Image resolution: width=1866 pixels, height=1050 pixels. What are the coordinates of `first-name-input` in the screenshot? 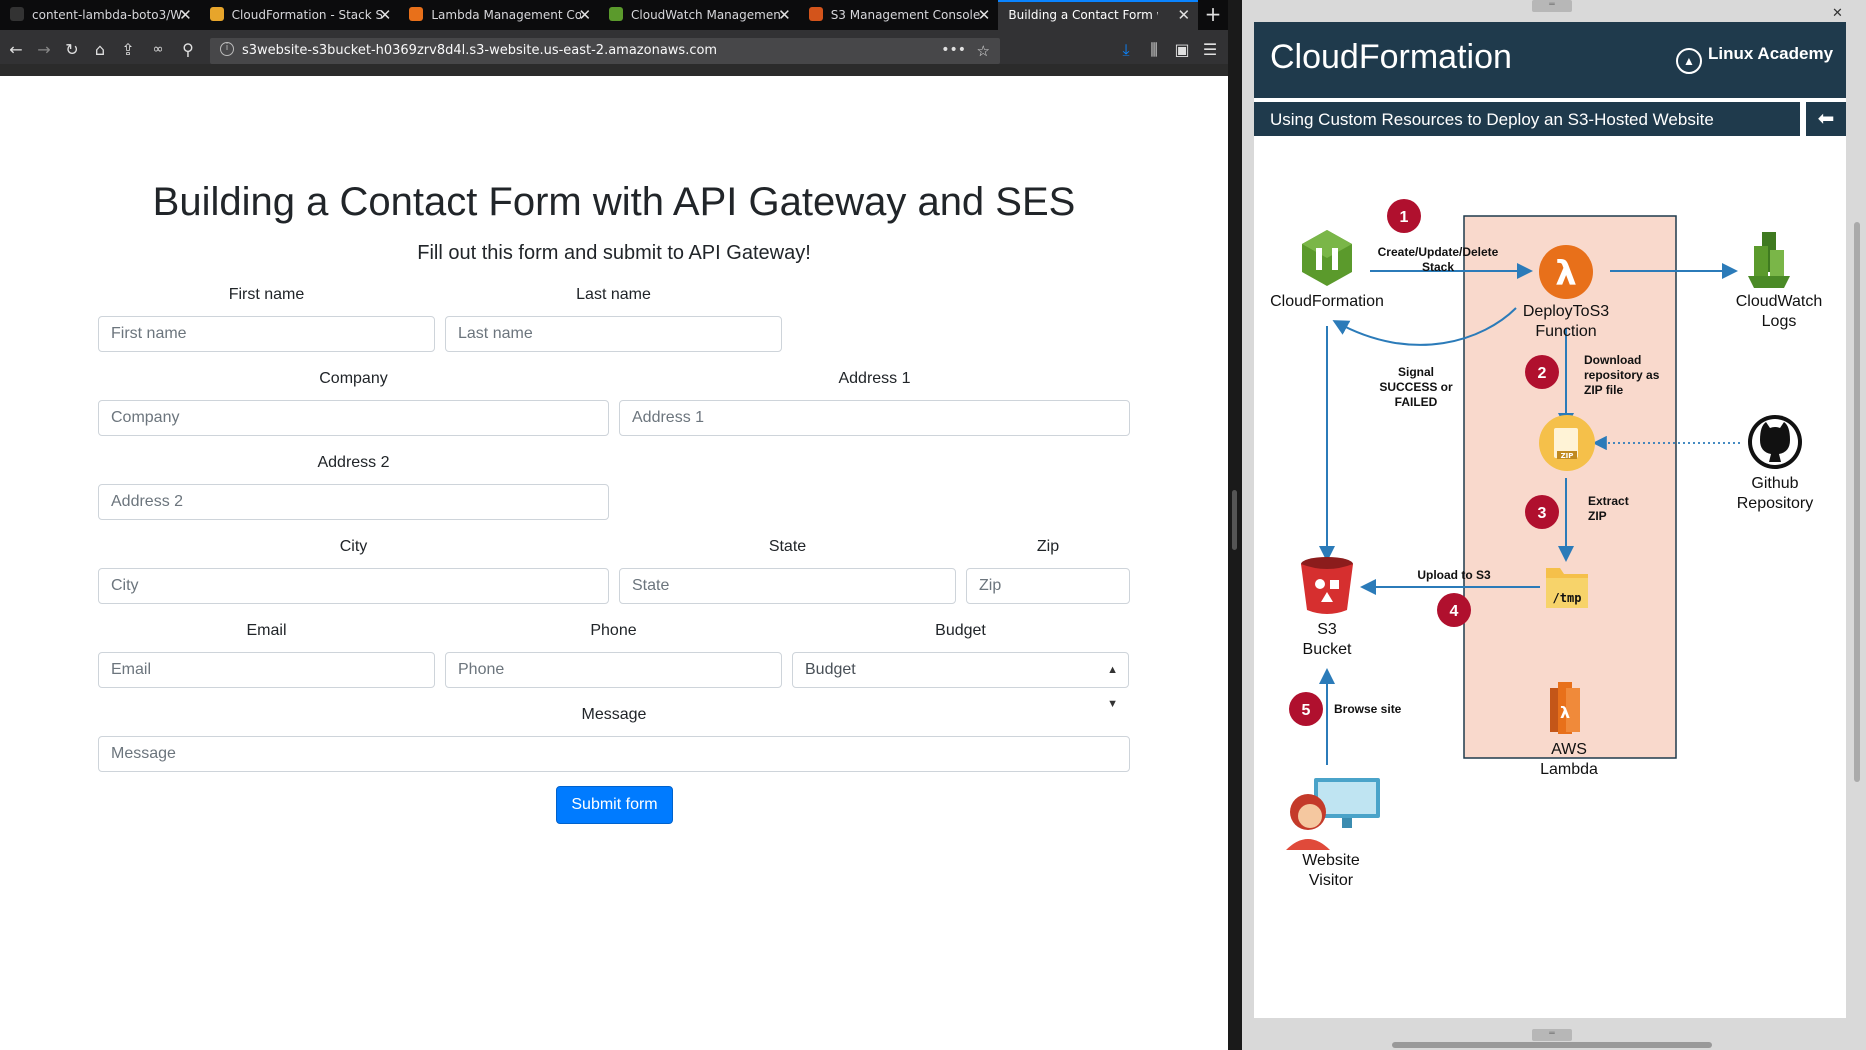 It's located at (266, 334).